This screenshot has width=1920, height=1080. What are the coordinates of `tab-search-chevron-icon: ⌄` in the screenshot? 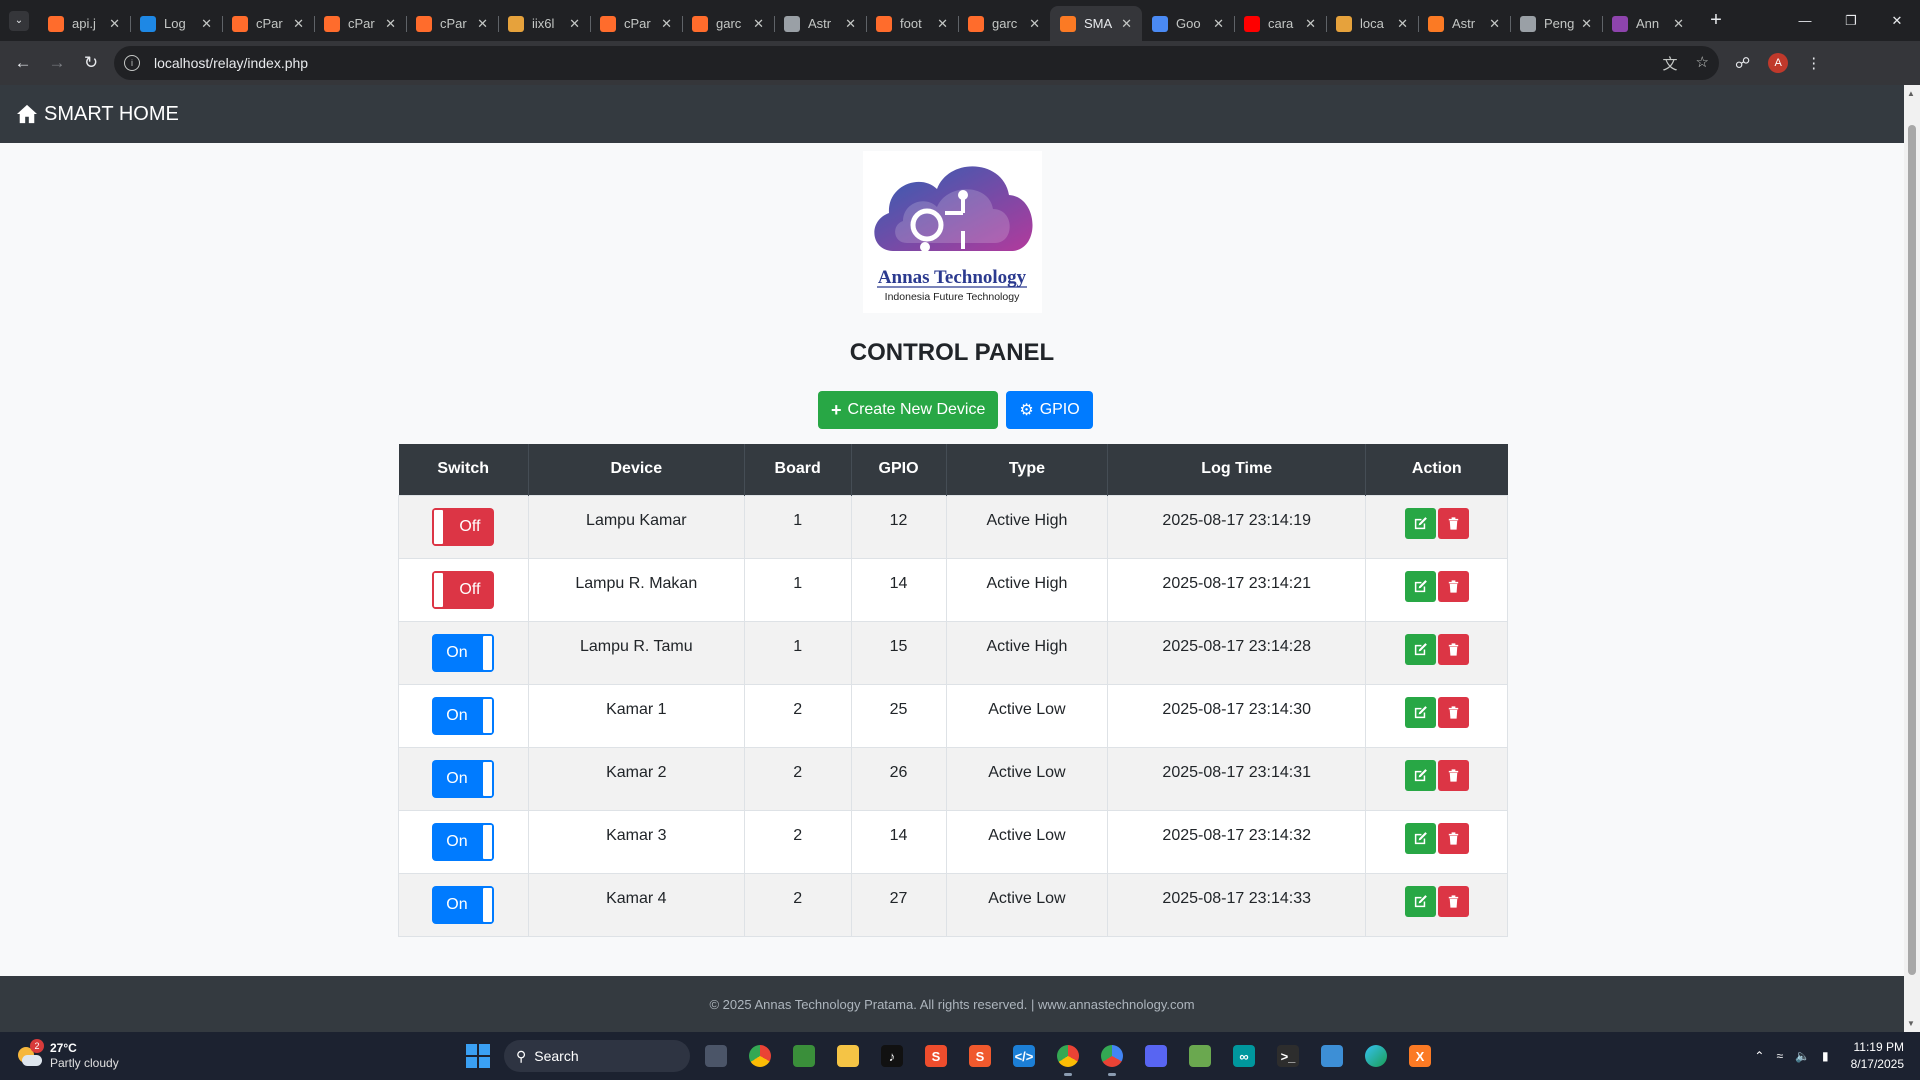 It's located at (19, 20).